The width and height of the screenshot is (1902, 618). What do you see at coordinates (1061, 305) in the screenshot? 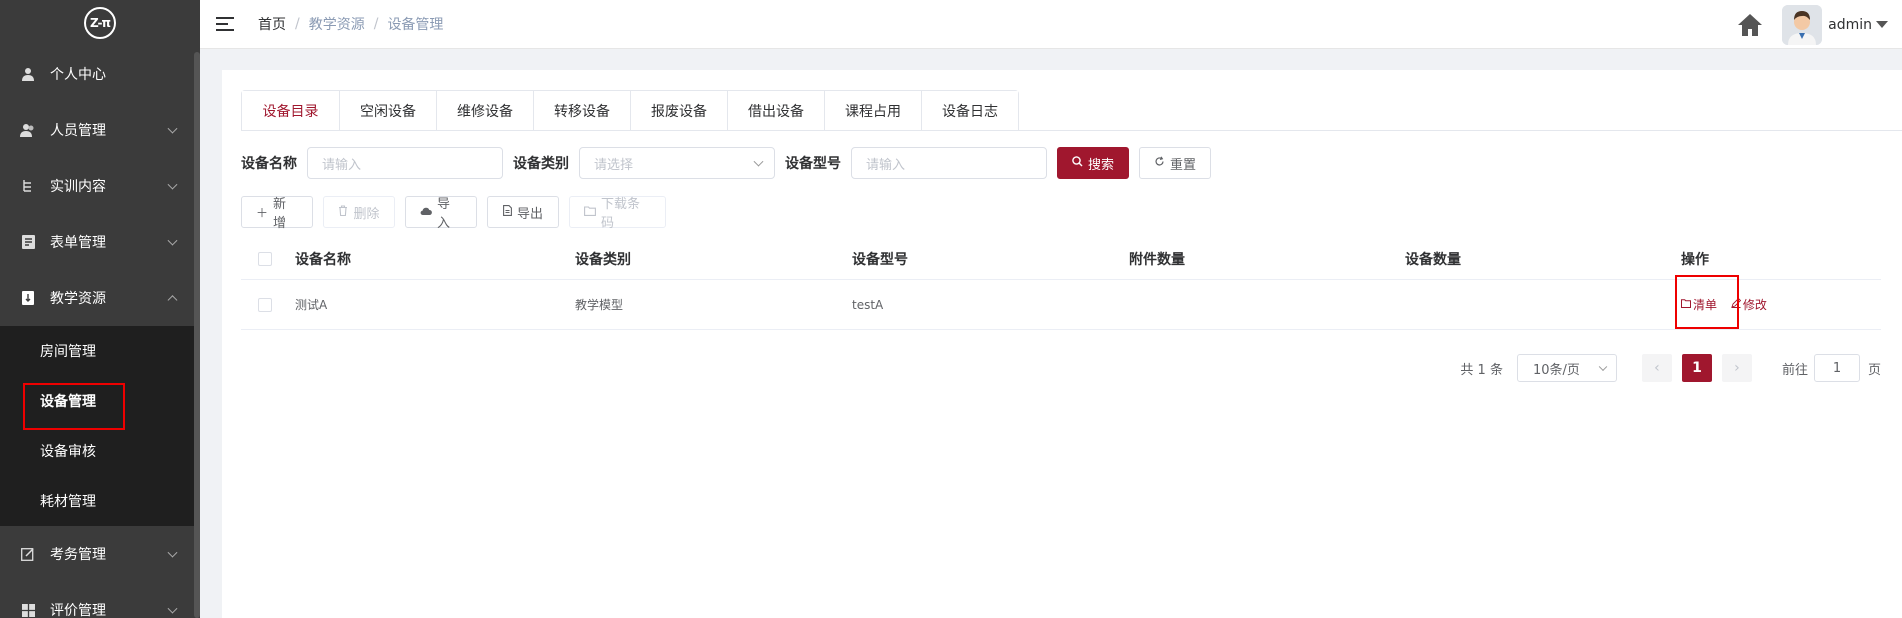
I see `table-row: 测试A 教学模型 testA 清单 修改` at bounding box center [1061, 305].